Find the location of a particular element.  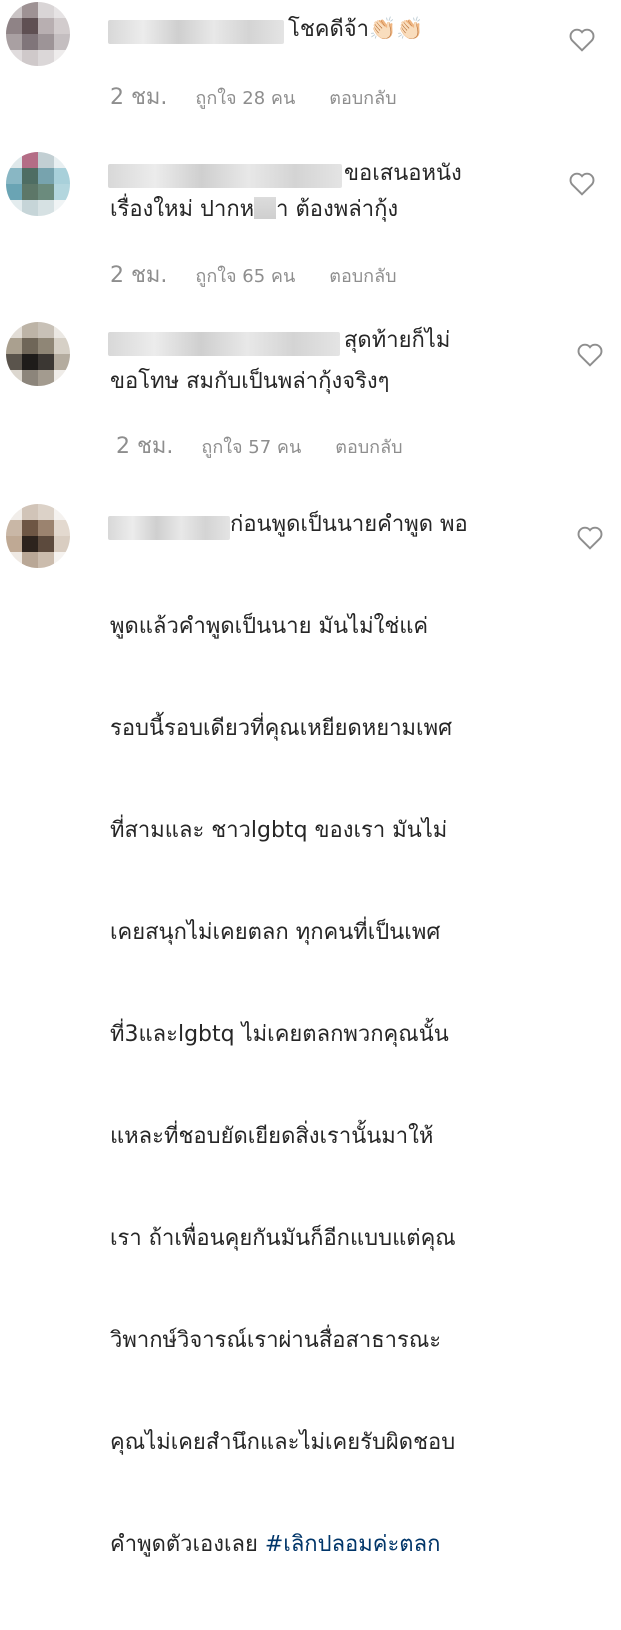

comment-line: คำพูดตัวเองเลย #เลิกปลอมค่ะตลก is located at coordinates (275, 1544).